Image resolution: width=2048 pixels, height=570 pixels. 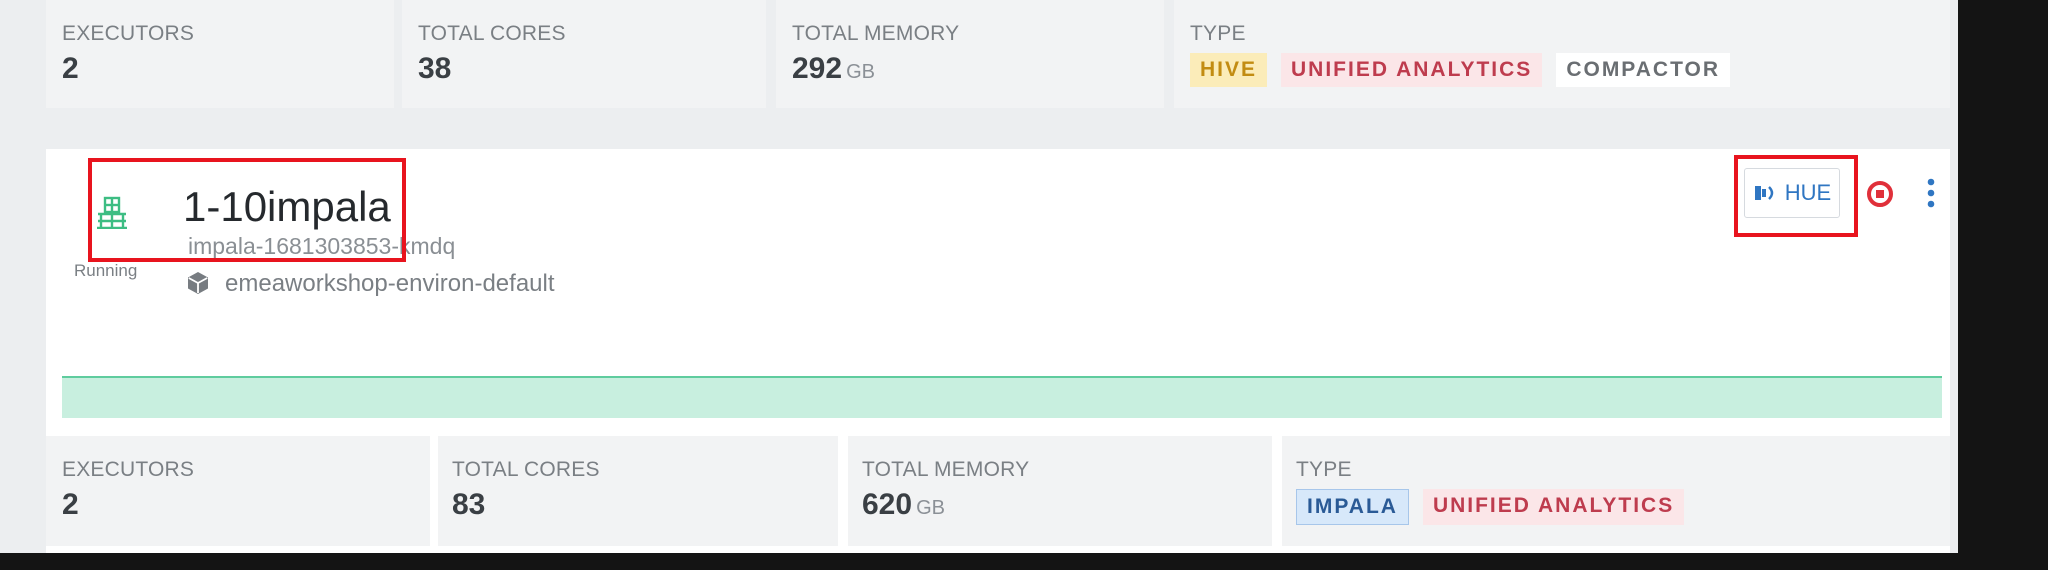 I want to click on cluster-status: Running, so click(x=106, y=270).